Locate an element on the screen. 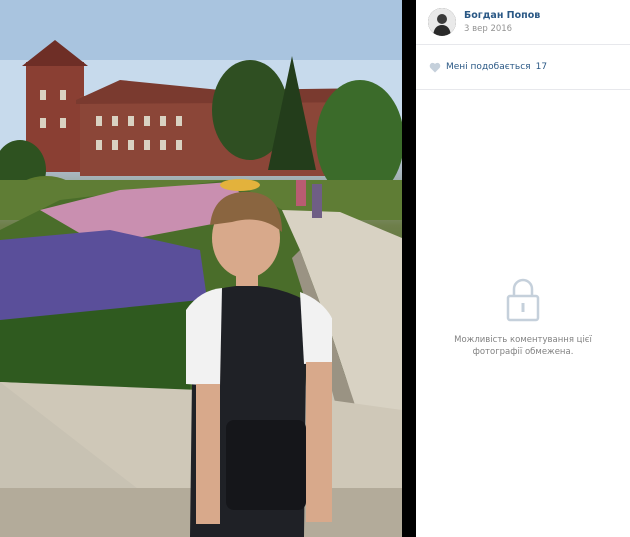  author-name-link: Богдан Попов is located at coordinates (502, 15).